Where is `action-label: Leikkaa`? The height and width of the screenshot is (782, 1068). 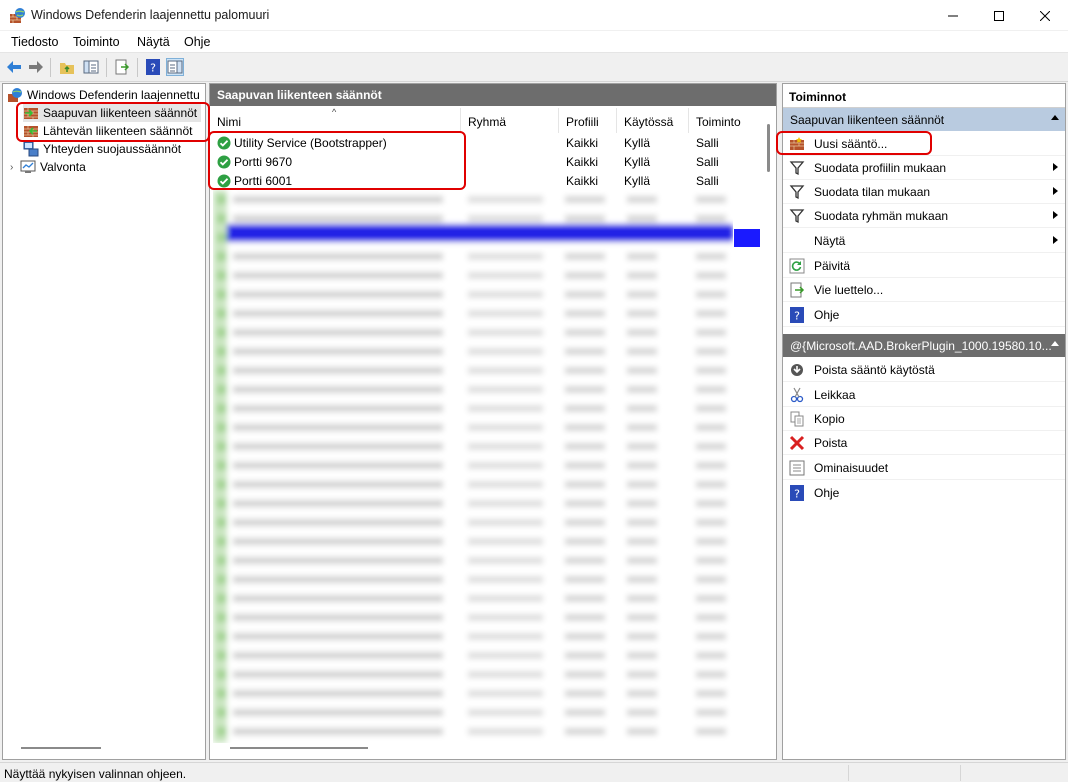 action-label: Leikkaa is located at coordinates (835, 395).